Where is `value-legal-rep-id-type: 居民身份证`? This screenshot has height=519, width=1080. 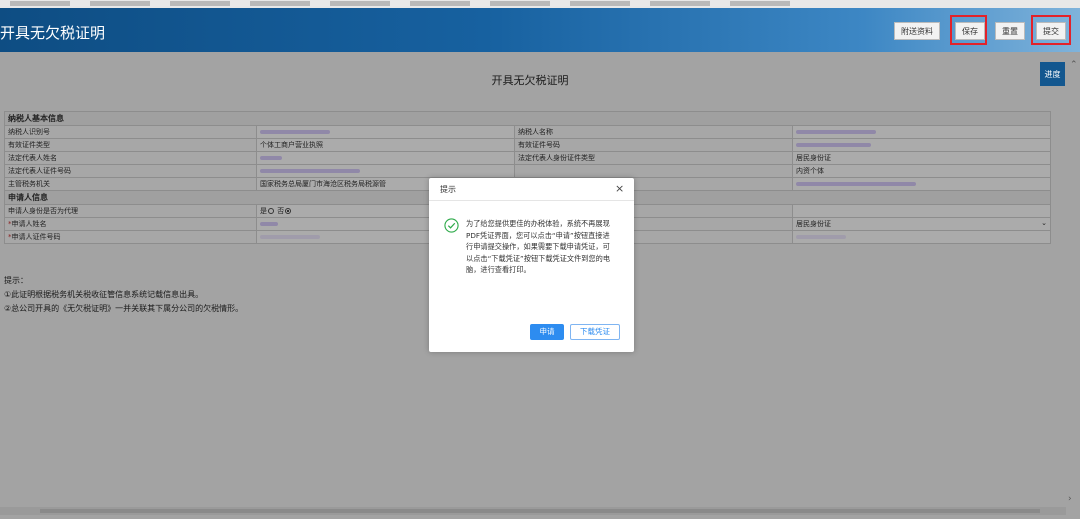 value-legal-rep-id-type: 居民身份证 is located at coordinates (921, 158).